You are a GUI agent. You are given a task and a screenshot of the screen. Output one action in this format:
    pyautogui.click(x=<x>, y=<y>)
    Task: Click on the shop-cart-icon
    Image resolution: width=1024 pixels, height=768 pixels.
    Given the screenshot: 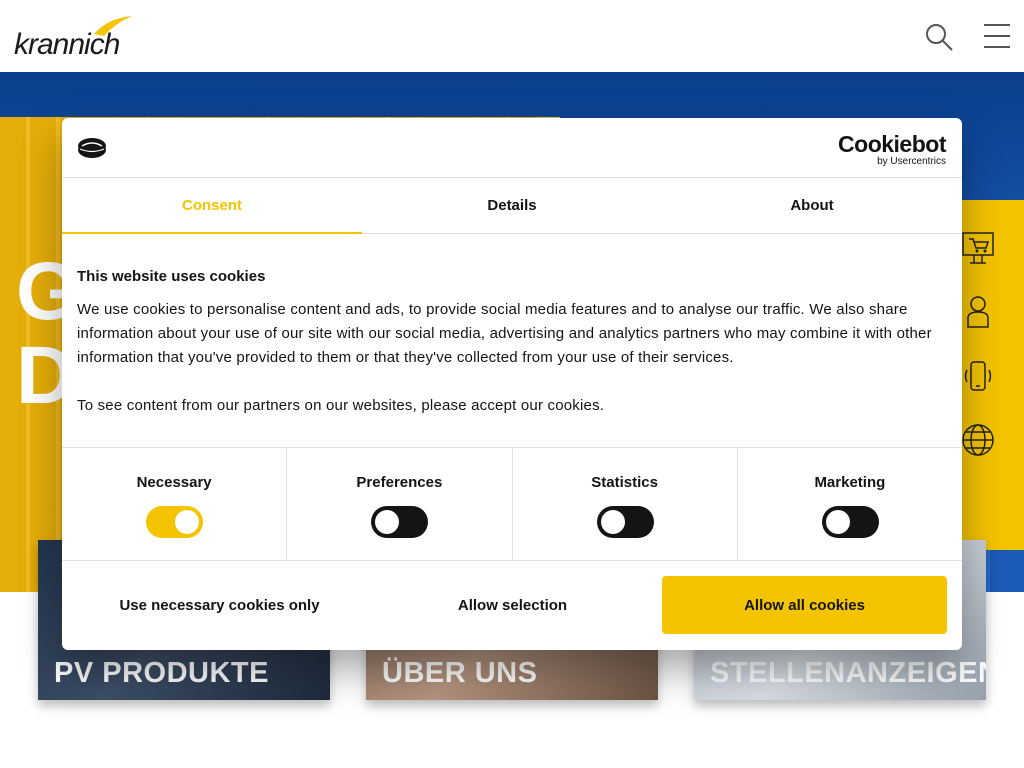 What is the action you would take?
    pyautogui.click(x=978, y=248)
    